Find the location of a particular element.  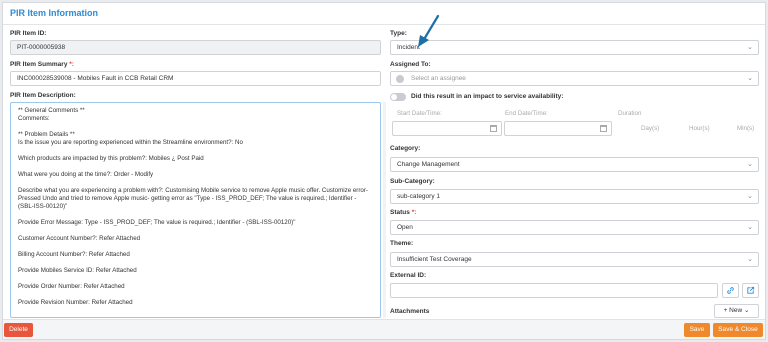

link-icon is located at coordinates (730, 290).